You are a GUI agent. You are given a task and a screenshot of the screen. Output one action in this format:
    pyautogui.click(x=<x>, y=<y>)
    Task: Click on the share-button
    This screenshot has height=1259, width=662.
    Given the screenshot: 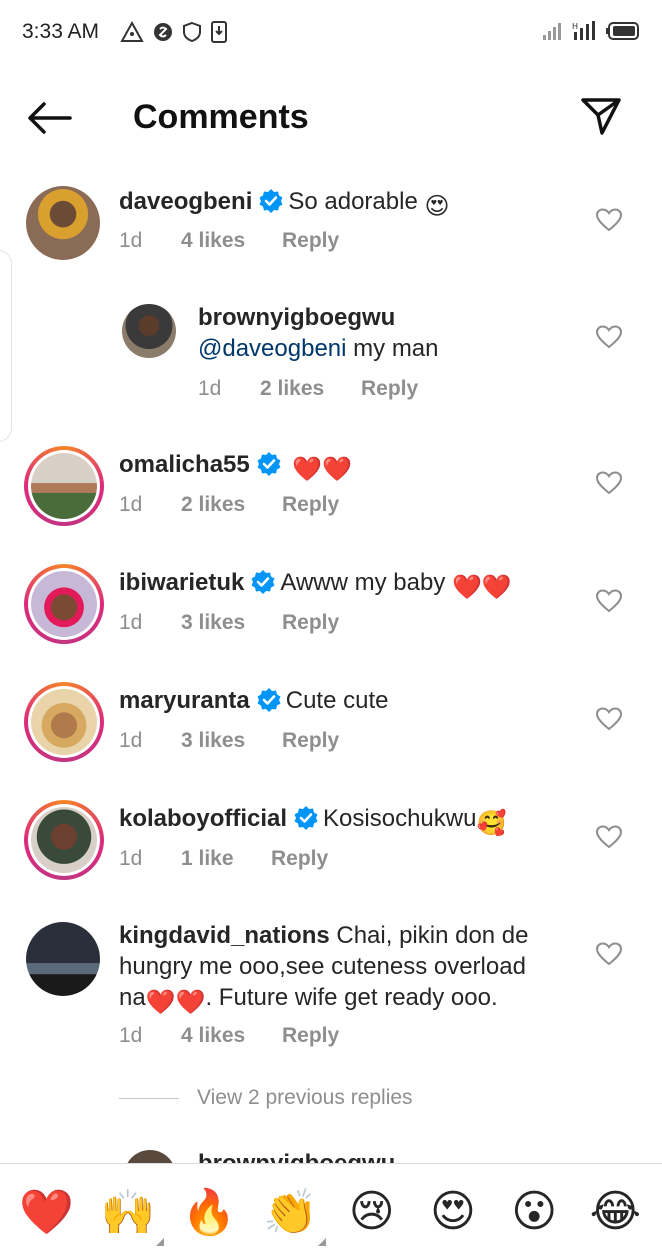 What is the action you would take?
    pyautogui.click(x=603, y=118)
    